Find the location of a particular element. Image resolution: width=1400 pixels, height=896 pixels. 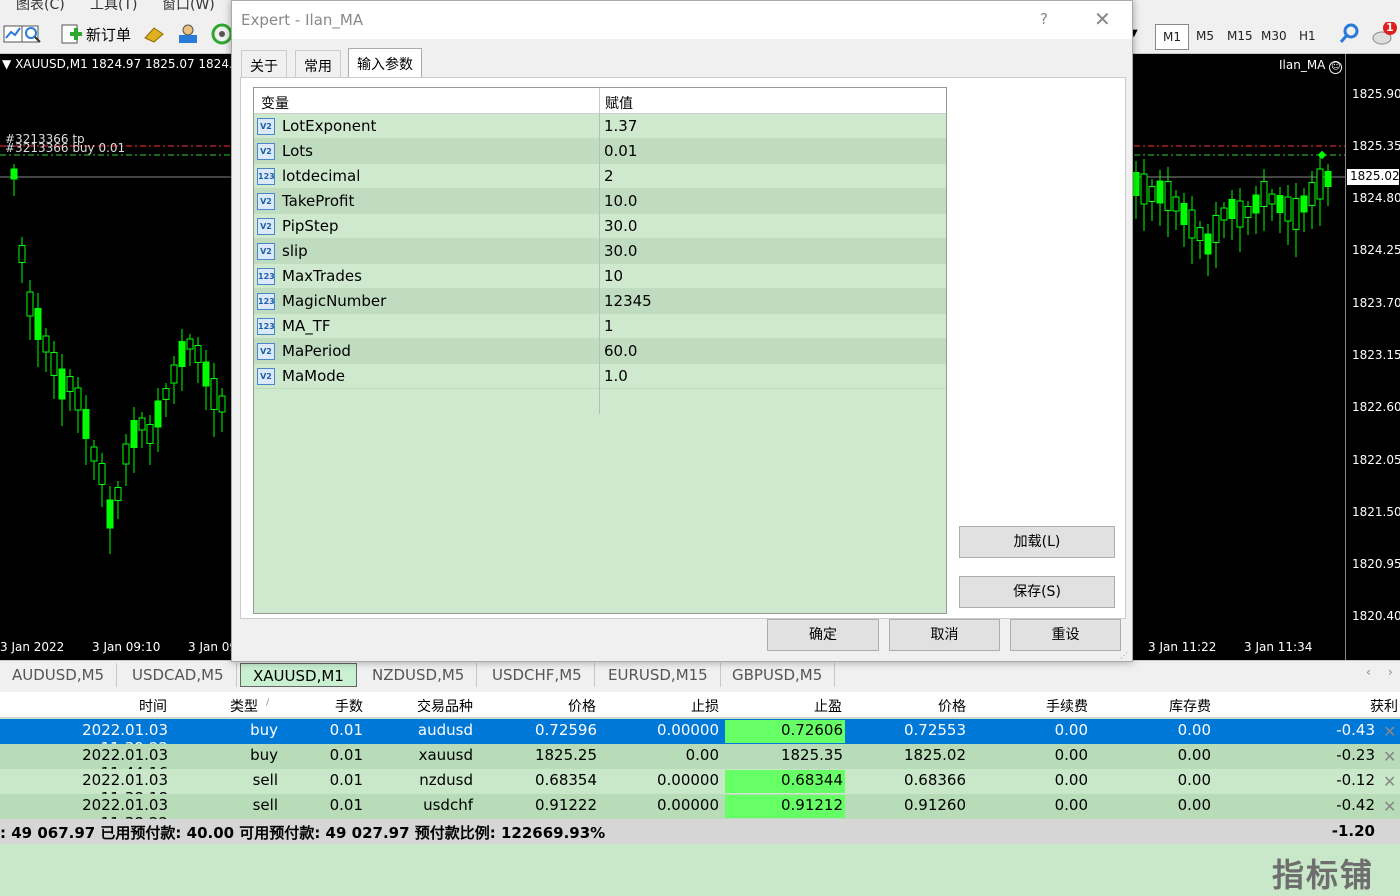

current-price-tag: 1825.02 is located at coordinates (1373, 177).